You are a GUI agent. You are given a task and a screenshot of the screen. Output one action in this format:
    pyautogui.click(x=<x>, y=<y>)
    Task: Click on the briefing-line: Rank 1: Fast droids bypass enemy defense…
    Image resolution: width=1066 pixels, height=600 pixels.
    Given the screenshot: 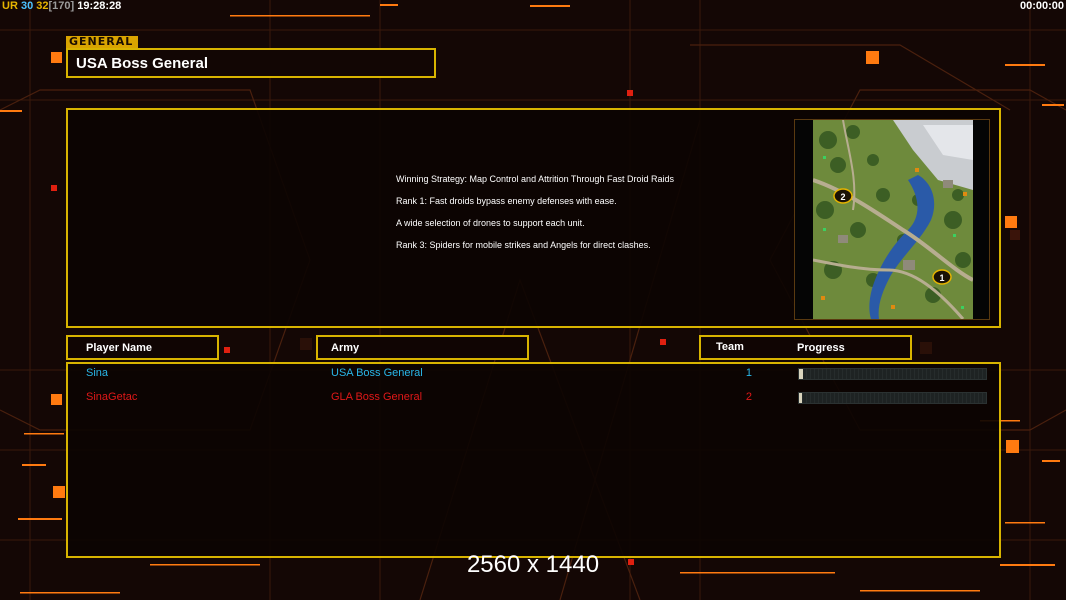 What is the action you would take?
    pyautogui.click(x=506, y=201)
    